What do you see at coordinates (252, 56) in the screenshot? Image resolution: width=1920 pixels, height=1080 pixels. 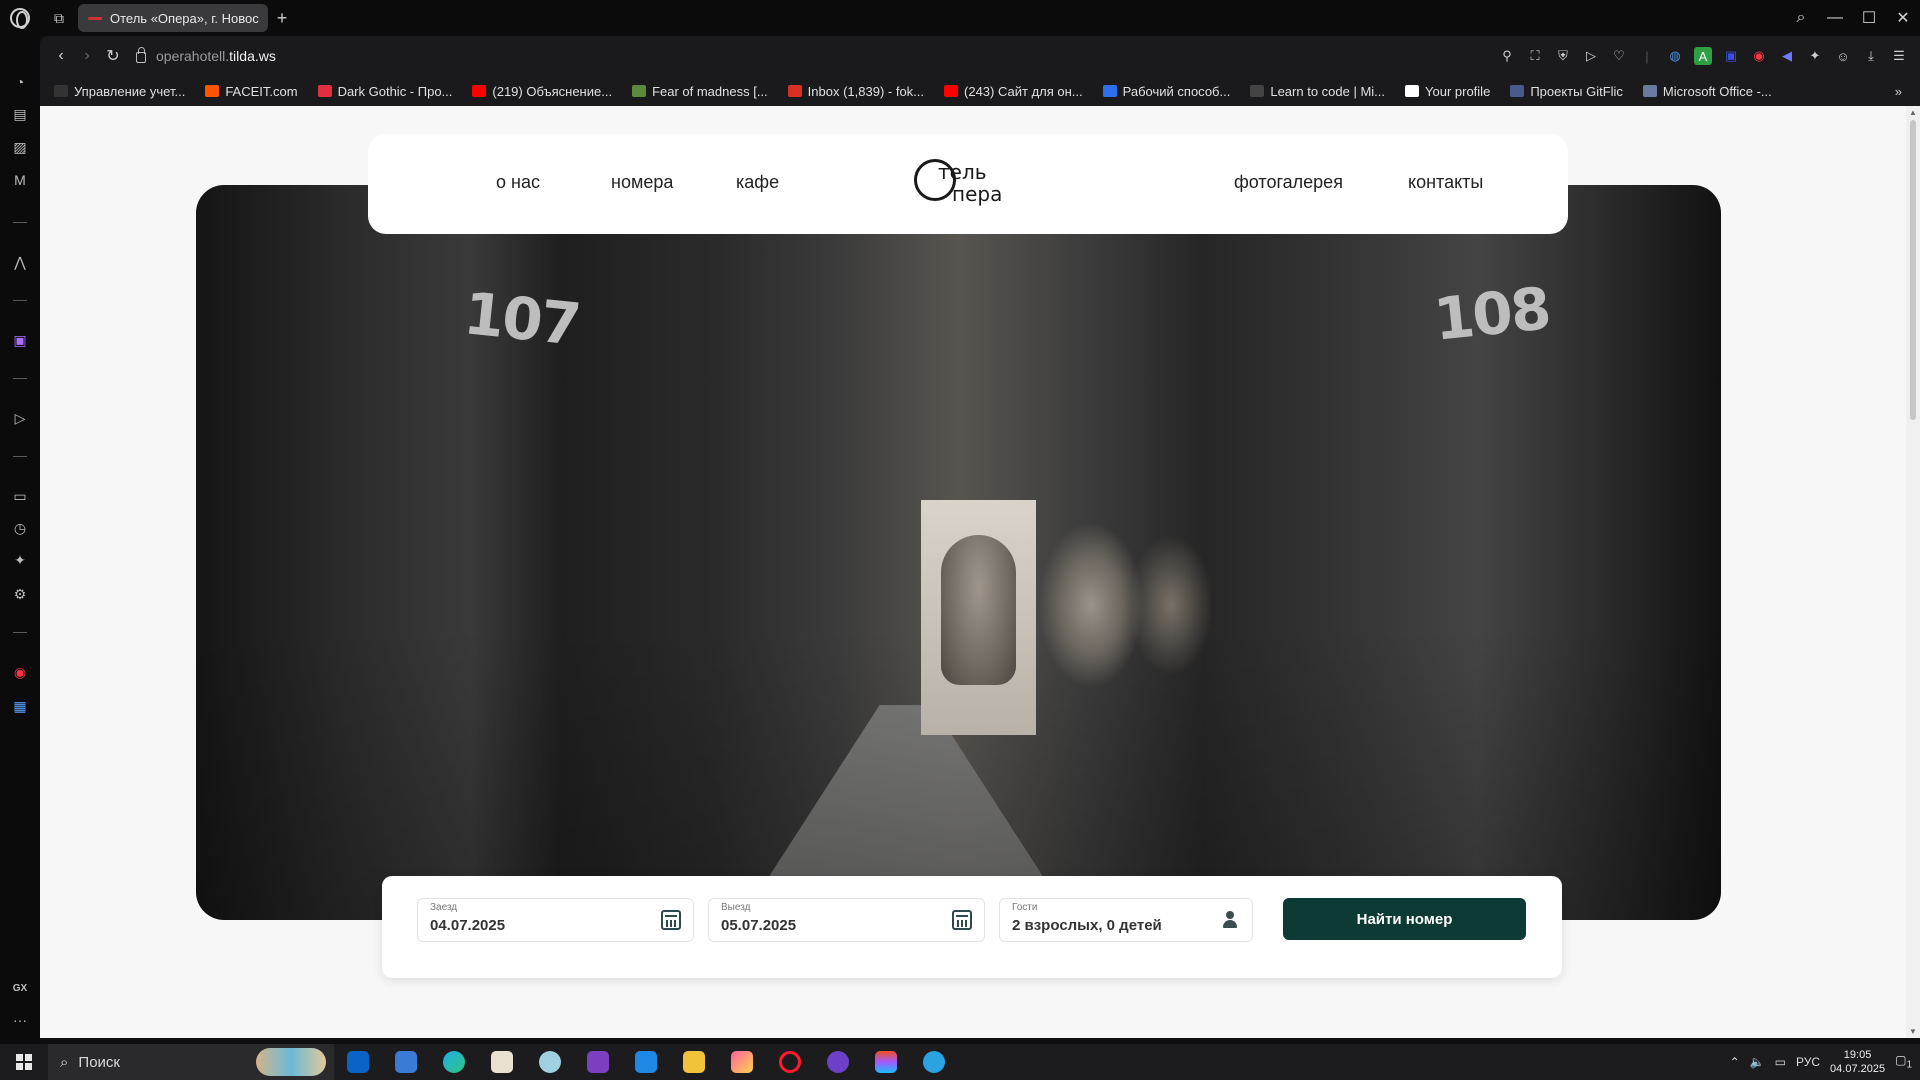 I see `url-domain: tilda.ws` at bounding box center [252, 56].